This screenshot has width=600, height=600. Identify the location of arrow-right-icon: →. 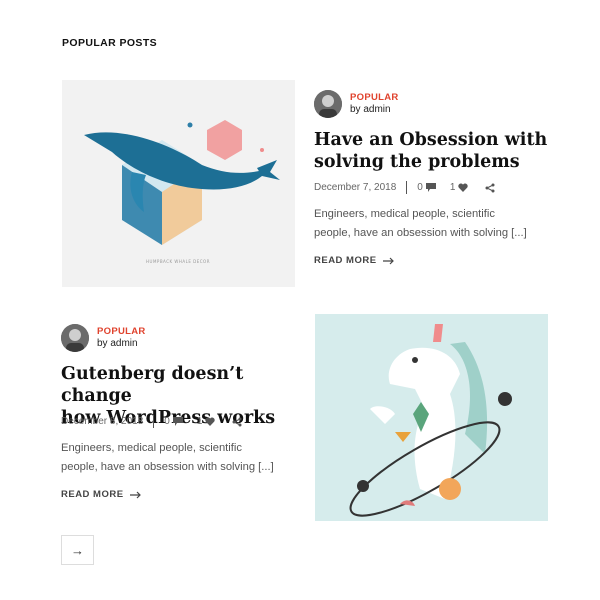
(77, 550).